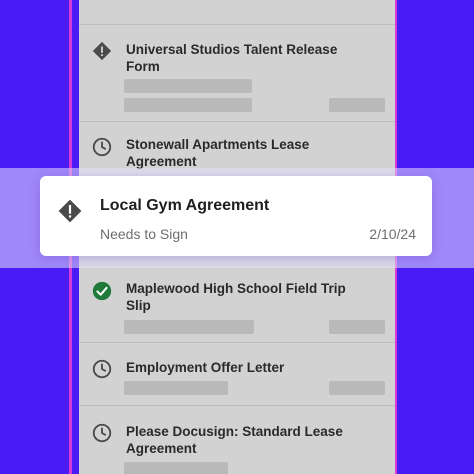  What do you see at coordinates (236, 297) in the screenshot?
I see `agreement-title: Maplewood High School Field Trip Slip` at bounding box center [236, 297].